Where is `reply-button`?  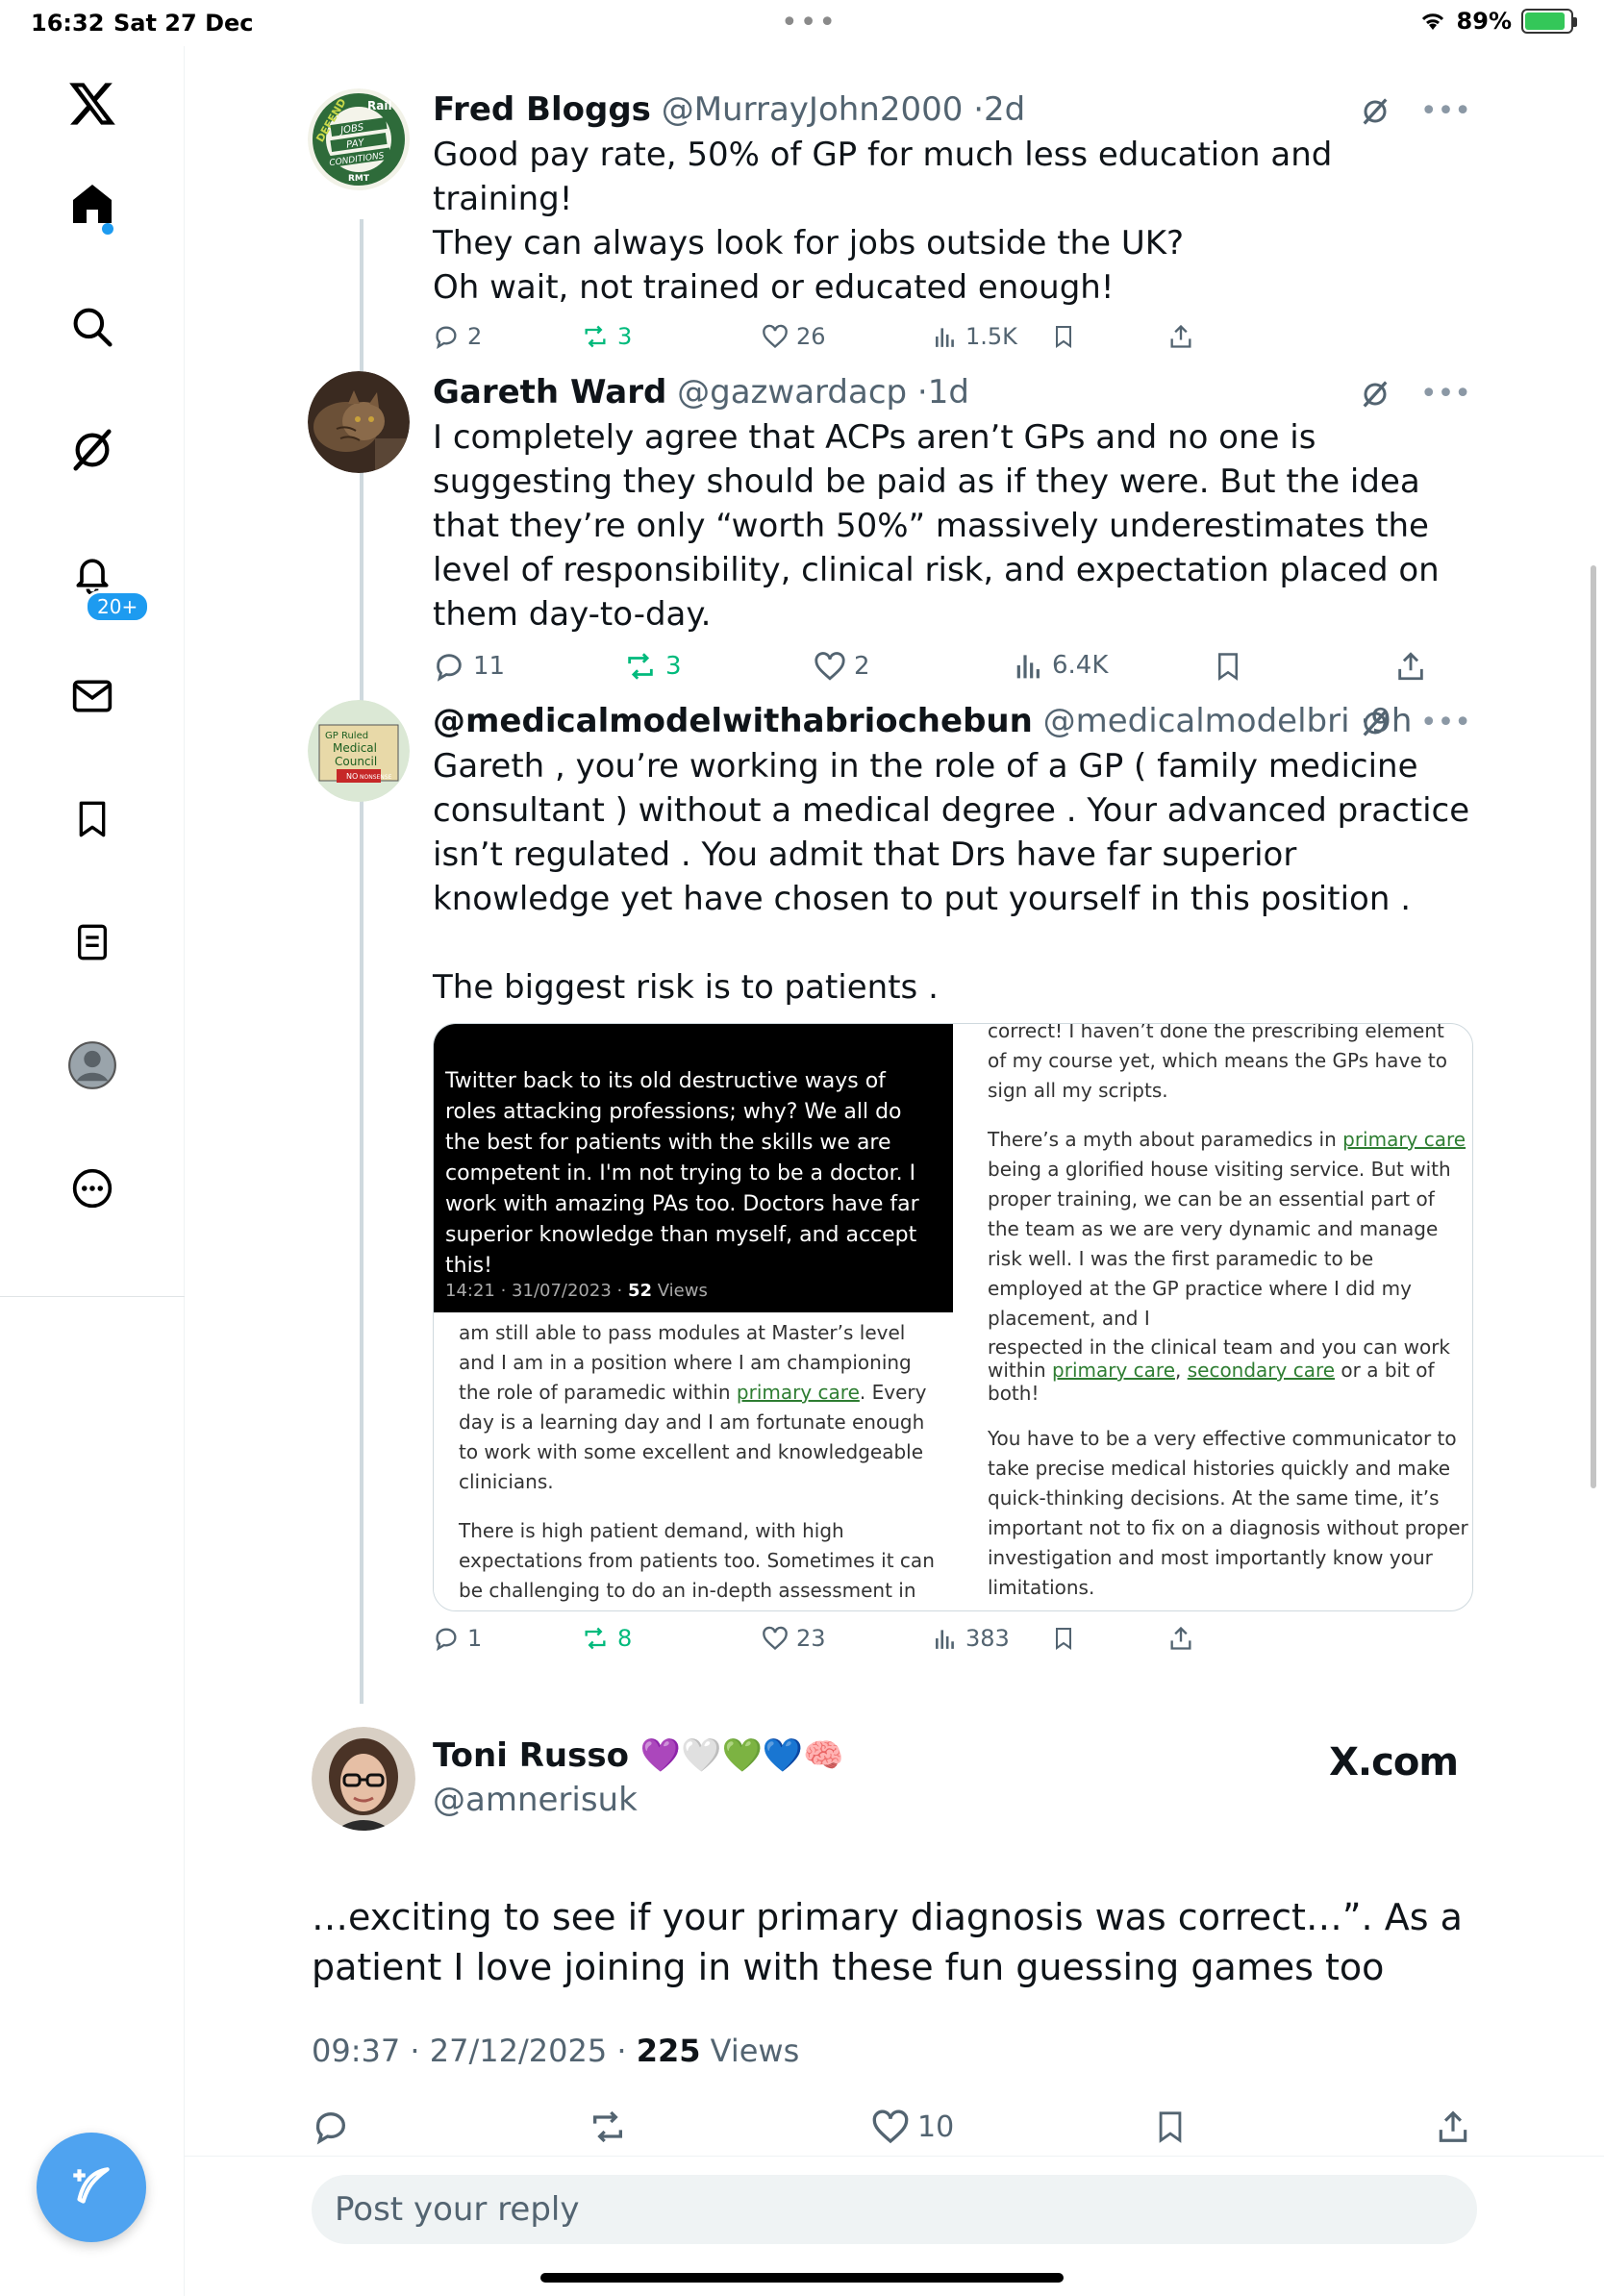 reply-button is located at coordinates (331, 2127).